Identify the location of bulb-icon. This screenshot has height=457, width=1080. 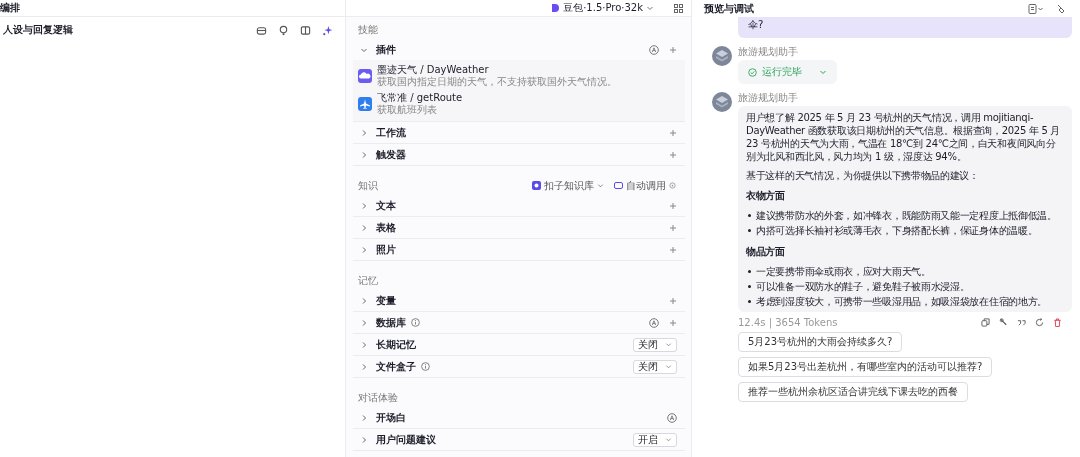
(283, 30).